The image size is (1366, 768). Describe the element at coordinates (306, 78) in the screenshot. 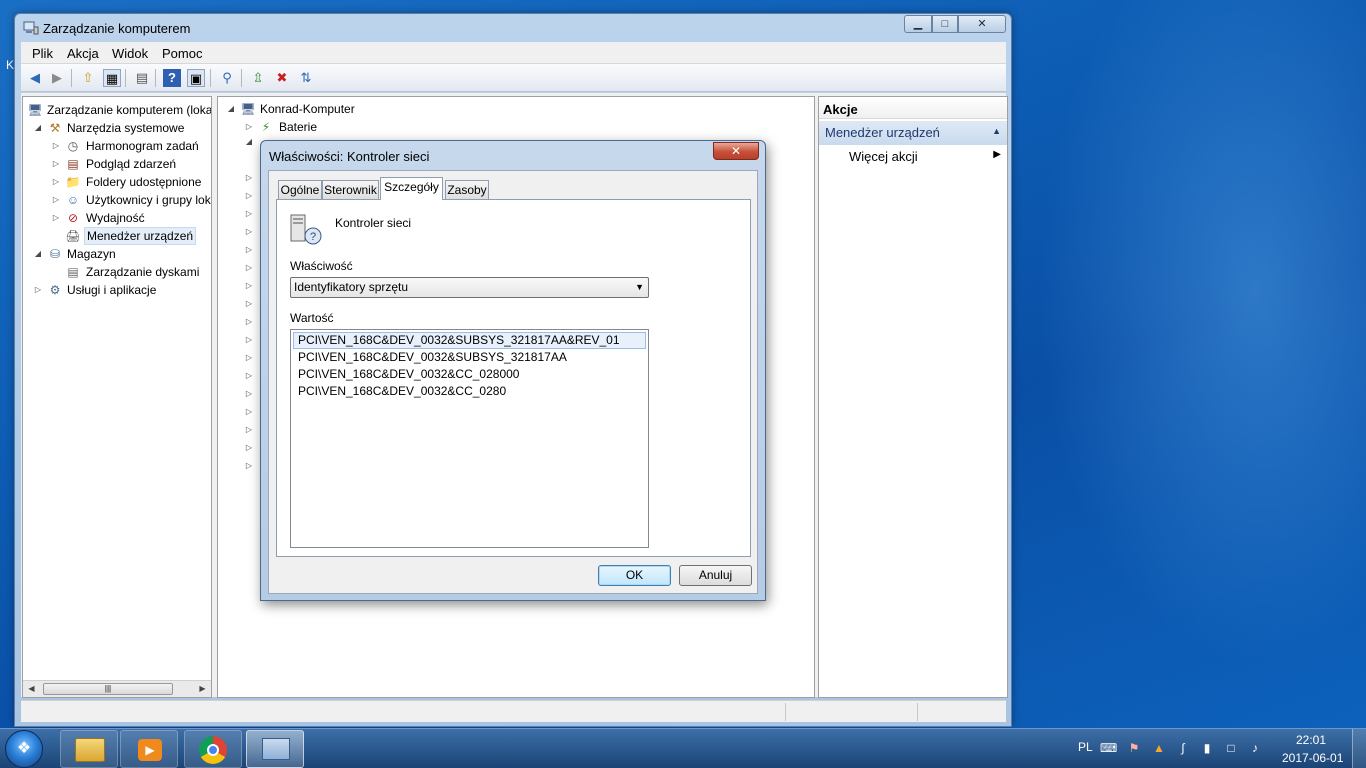

I see `enable-device-icon: ⇅` at that location.